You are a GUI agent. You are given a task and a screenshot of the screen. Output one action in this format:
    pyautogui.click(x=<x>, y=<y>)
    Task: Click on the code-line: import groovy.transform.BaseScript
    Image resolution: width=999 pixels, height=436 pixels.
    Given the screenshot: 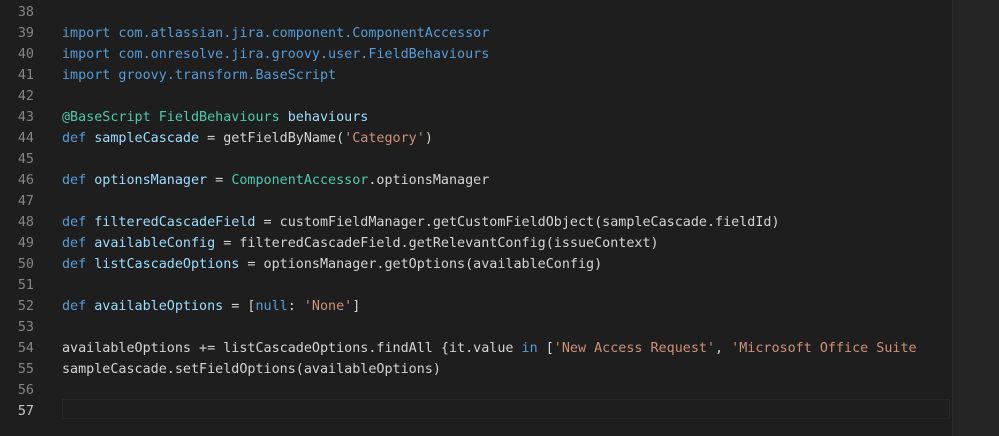 What is the action you would take?
    pyautogui.click(x=199, y=75)
    